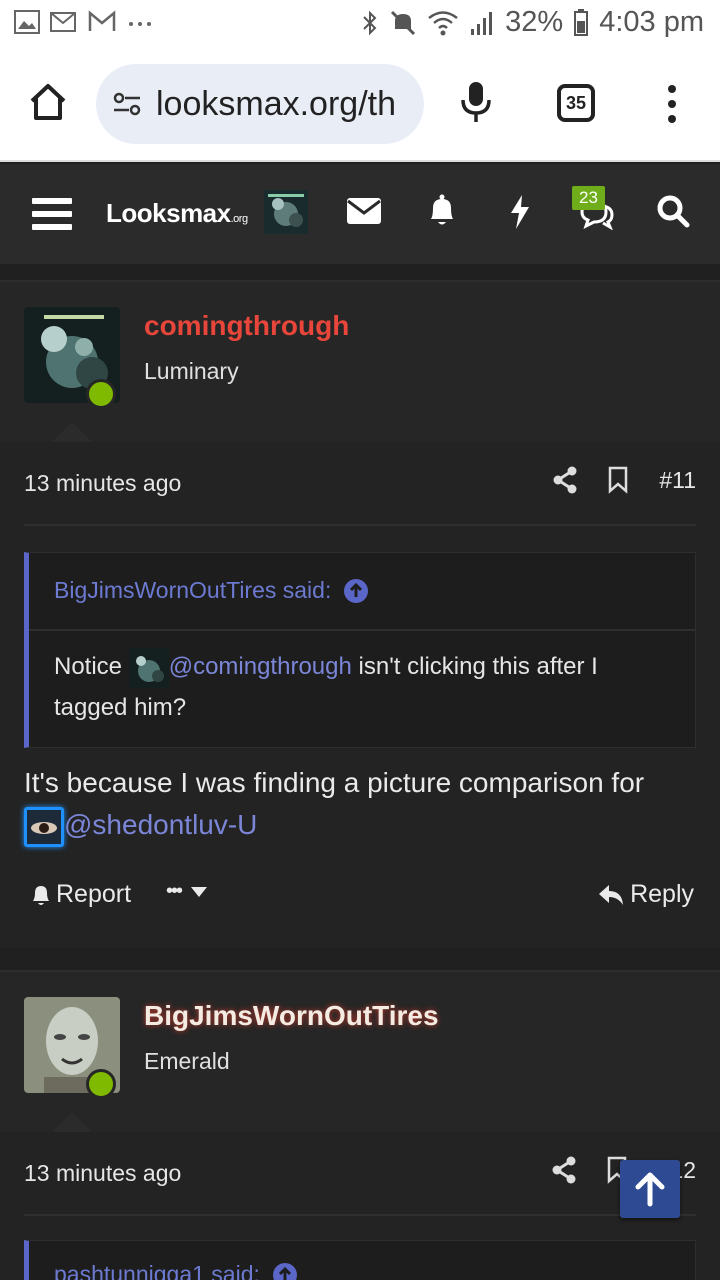 This screenshot has width=720, height=1280. What do you see at coordinates (140, 24) in the screenshot?
I see `more-notifications-icon` at bounding box center [140, 24].